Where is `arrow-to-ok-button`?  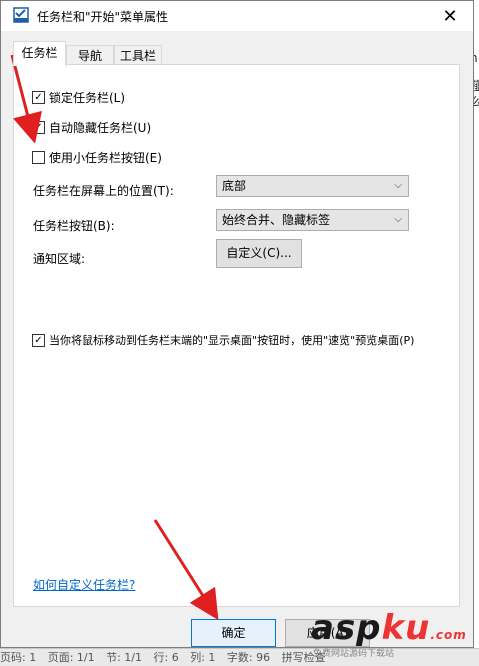
arrow-to-ok-button is located at coordinates (186, 570).